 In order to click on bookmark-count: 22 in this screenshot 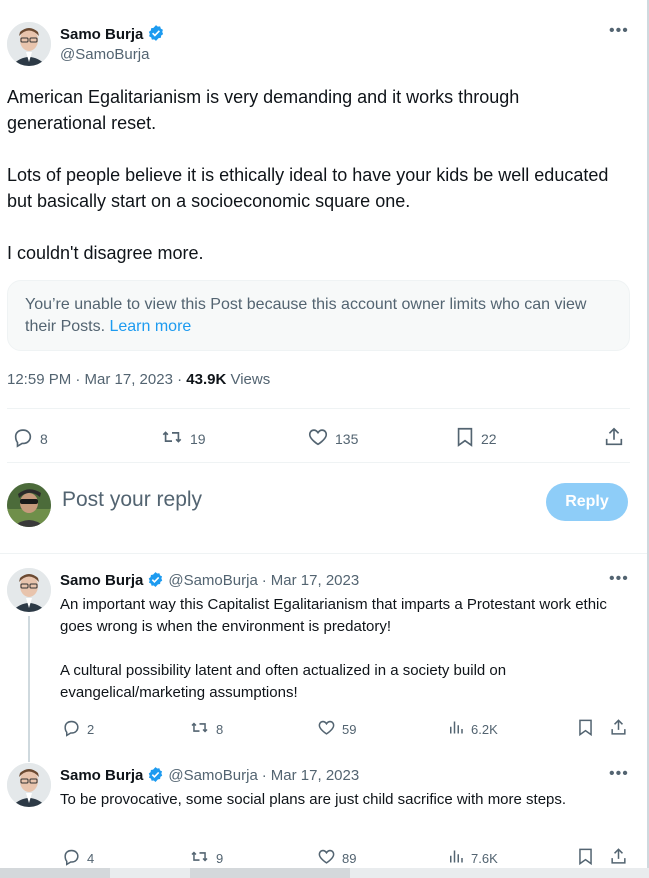, I will do `click(489, 438)`.